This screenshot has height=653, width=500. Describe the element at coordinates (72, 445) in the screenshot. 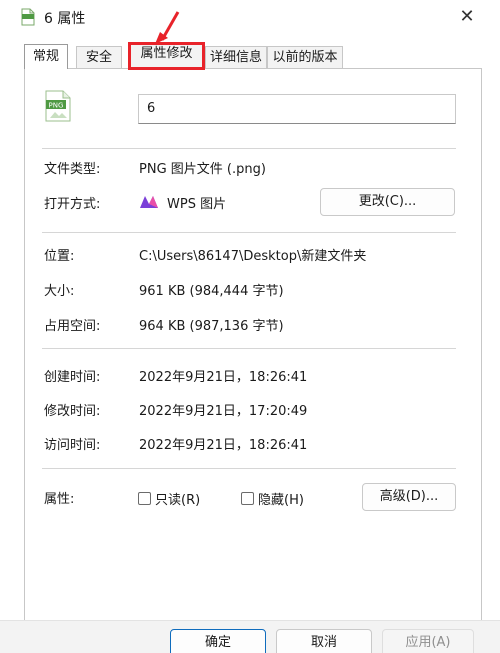

I see `accessed-label: 访问时间:` at that location.